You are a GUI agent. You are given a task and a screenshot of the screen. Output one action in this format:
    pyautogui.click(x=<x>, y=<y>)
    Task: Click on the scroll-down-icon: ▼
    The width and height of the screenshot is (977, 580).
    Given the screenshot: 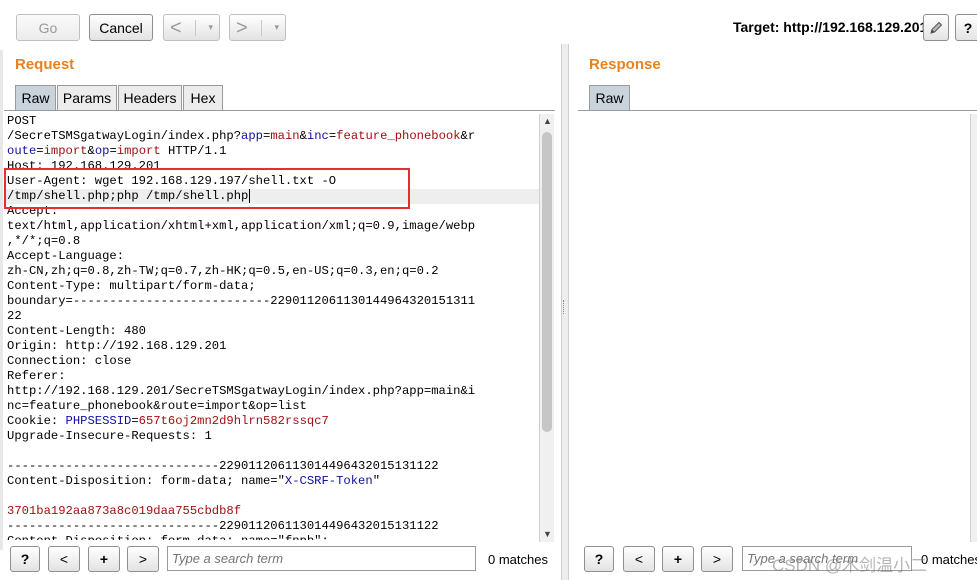 What is the action you would take?
    pyautogui.click(x=547, y=534)
    